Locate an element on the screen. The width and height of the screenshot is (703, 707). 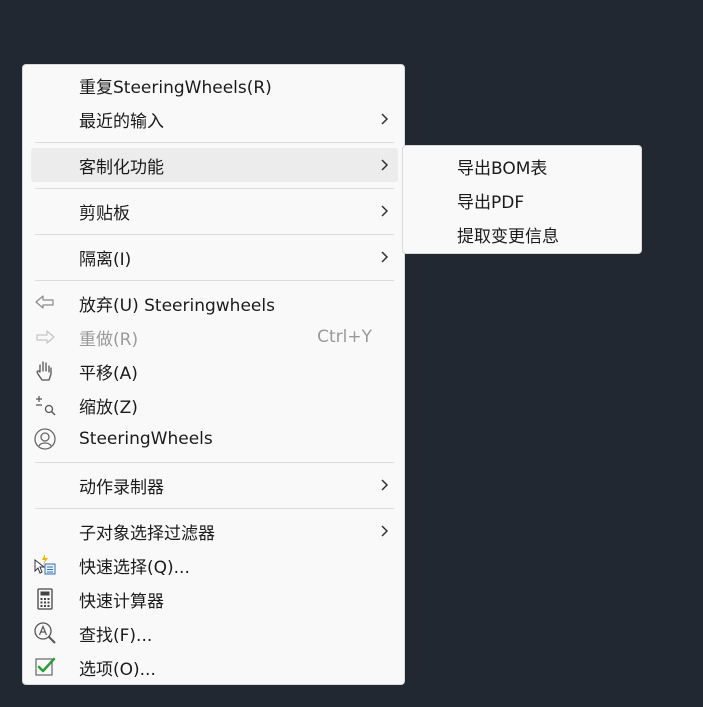
submenu-item-label: 导出BOM表 is located at coordinates (502, 168).